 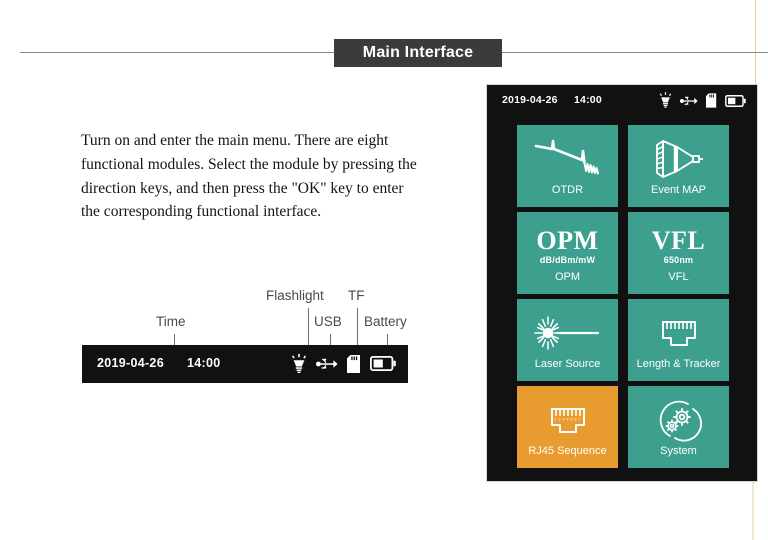 What do you see at coordinates (308, 326) in the screenshot?
I see `leader-line-flashlight` at bounding box center [308, 326].